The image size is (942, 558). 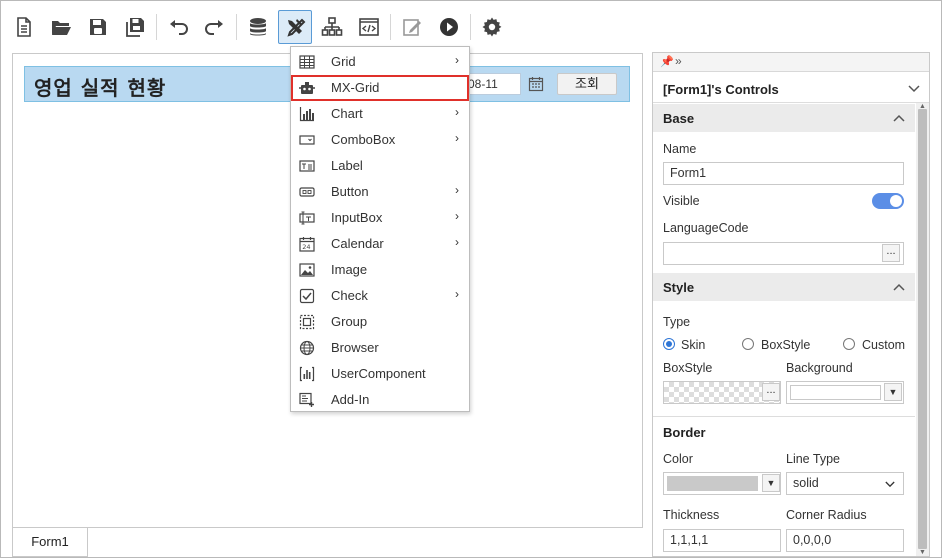 What do you see at coordinates (306, 114) in the screenshot?
I see `chart-icon` at bounding box center [306, 114].